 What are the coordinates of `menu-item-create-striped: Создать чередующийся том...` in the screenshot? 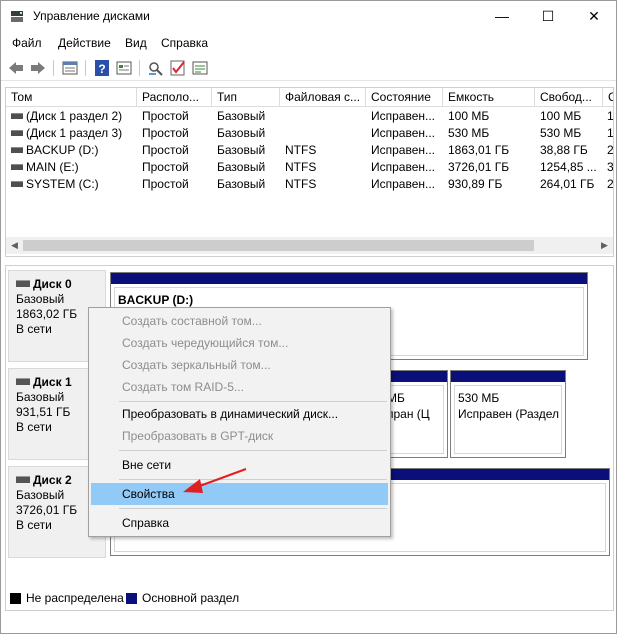 It's located at (239, 343).